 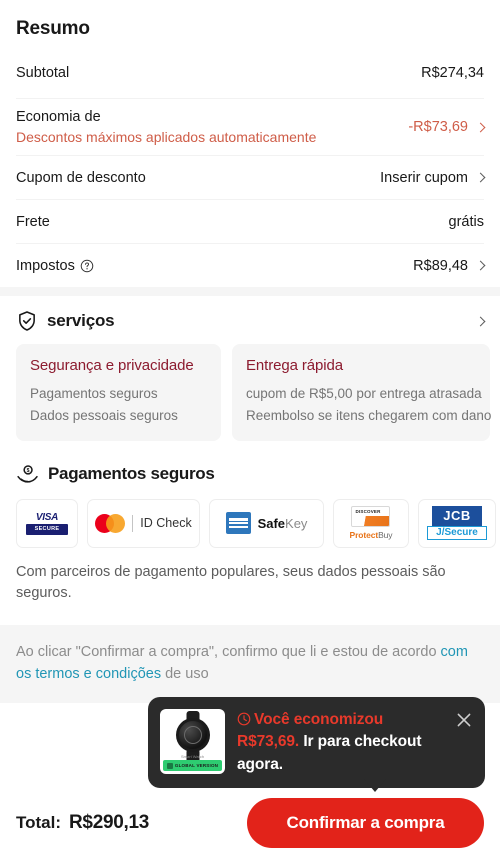 What do you see at coordinates (112, 365) in the screenshot?
I see `service-card-title: Segurança e privacidade` at bounding box center [112, 365].